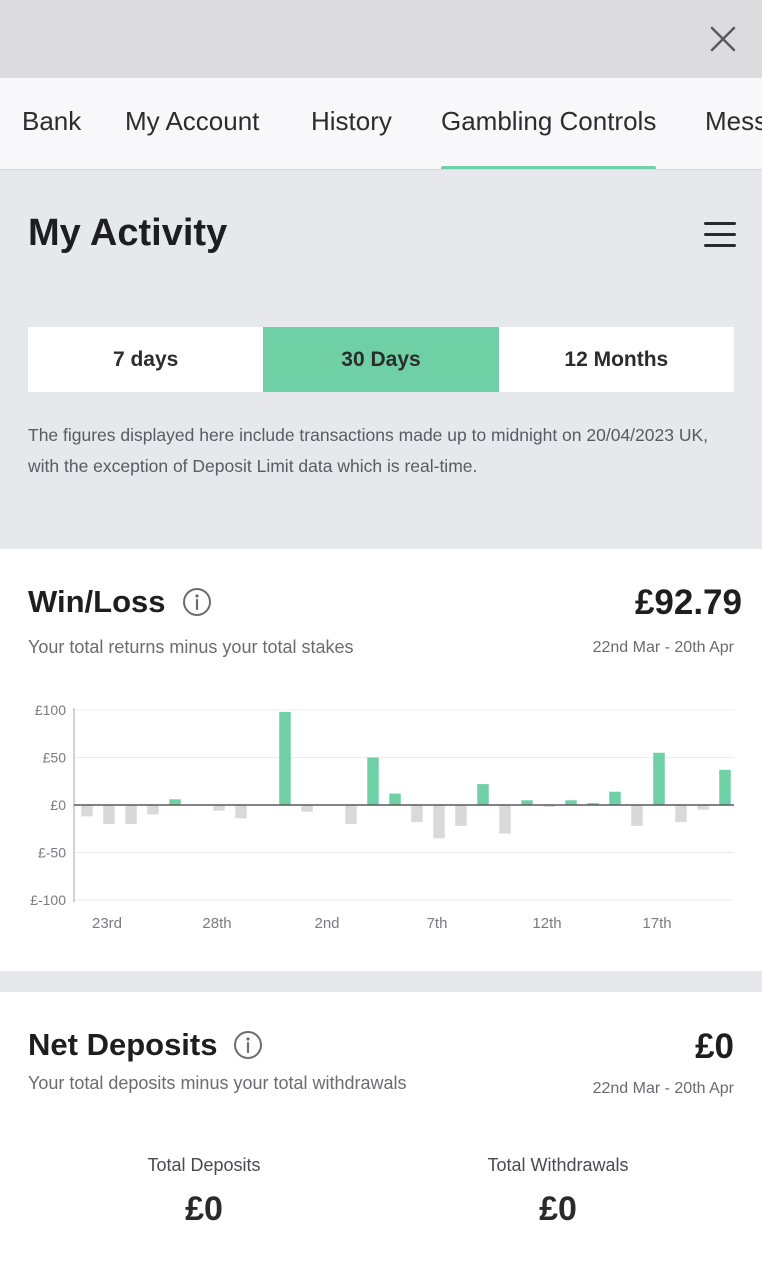 The image size is (762, 1280). What do you see at coordinates (51, 123) in the screenshot?
I see `tab-bank: Bank` at bounding box center [51, 123].